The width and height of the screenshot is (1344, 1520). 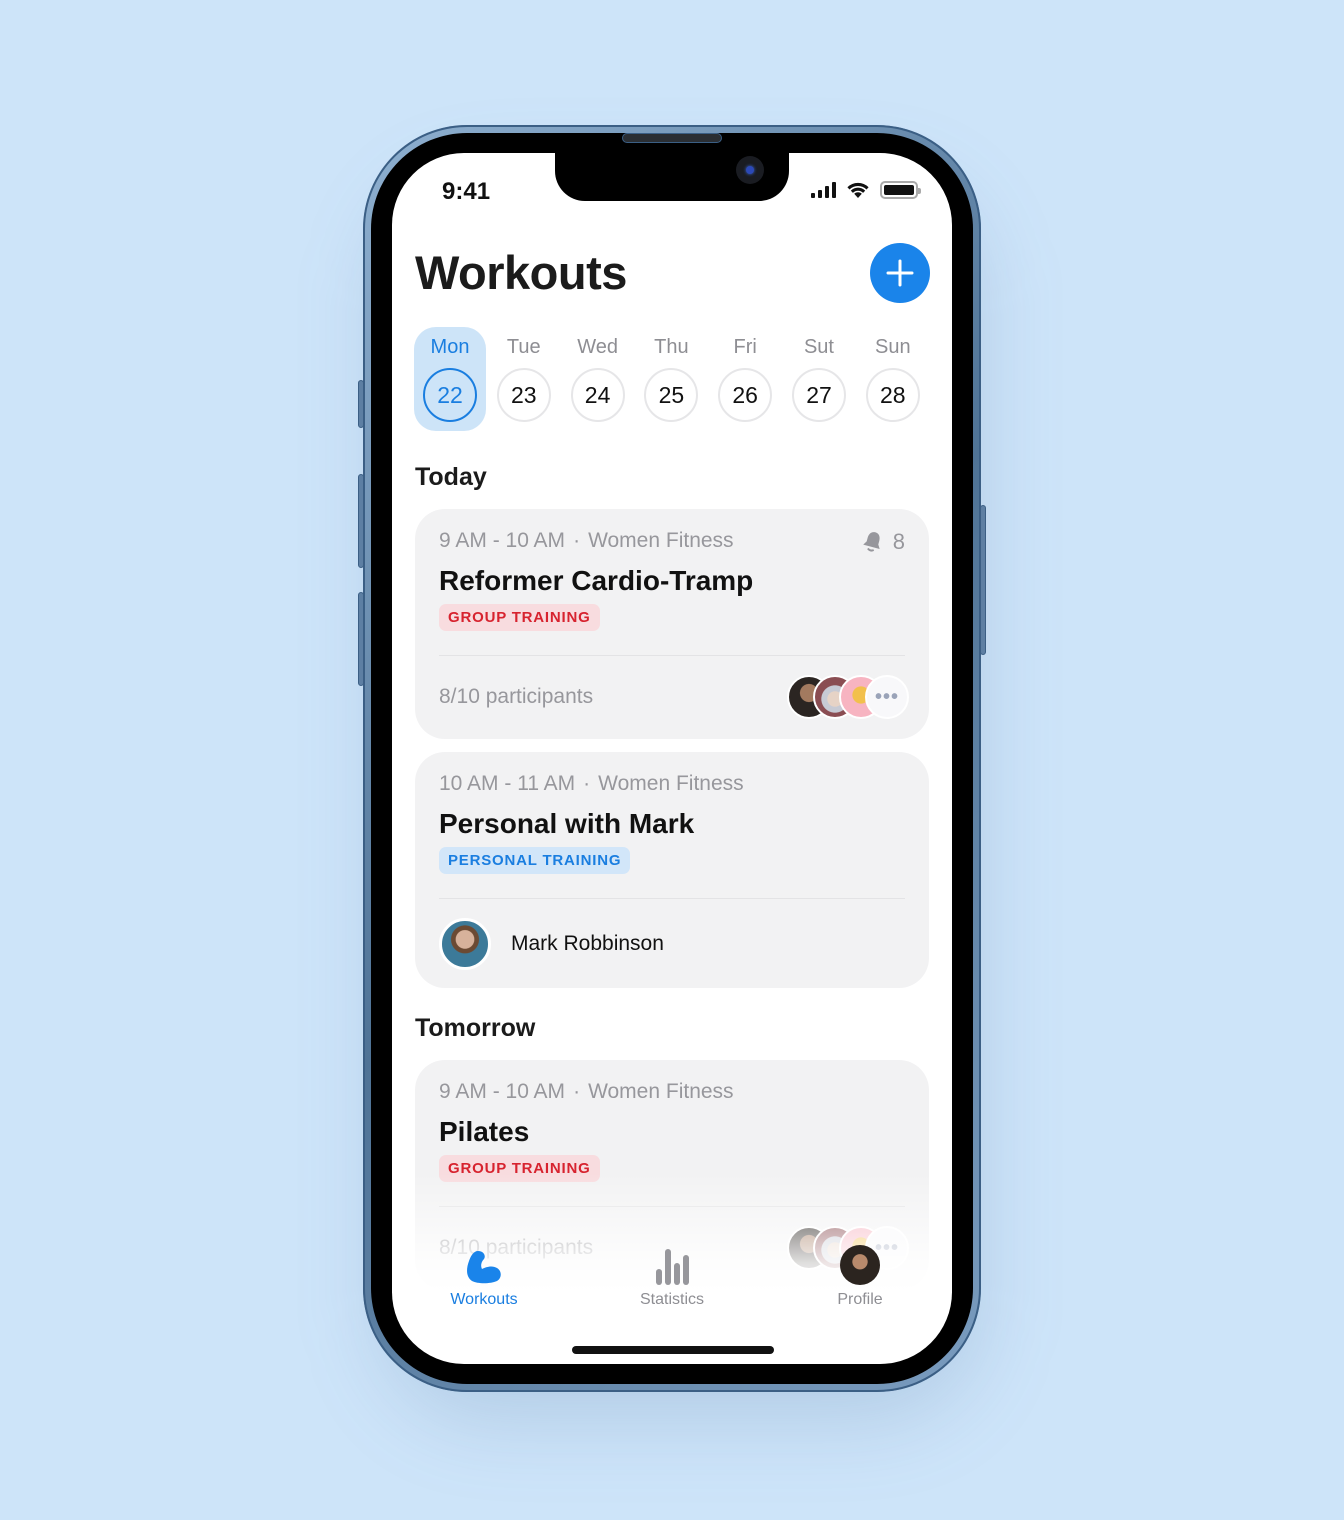 I want to click on status-icons, so click(x=866, y=190).